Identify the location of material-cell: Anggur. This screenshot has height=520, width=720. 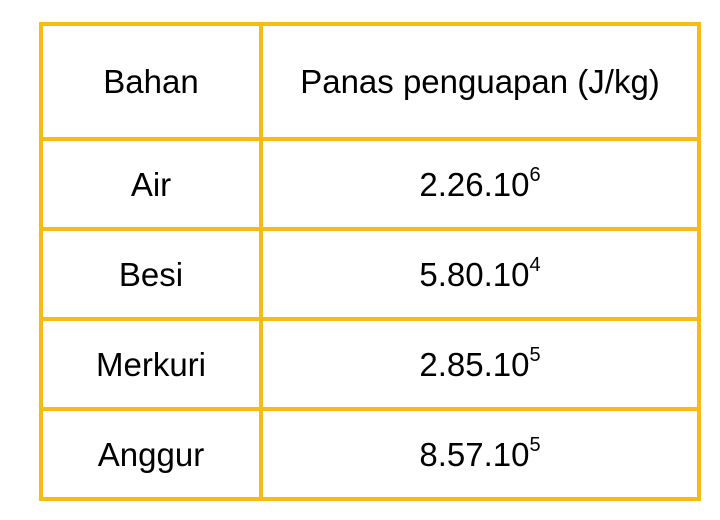
(151, 454).